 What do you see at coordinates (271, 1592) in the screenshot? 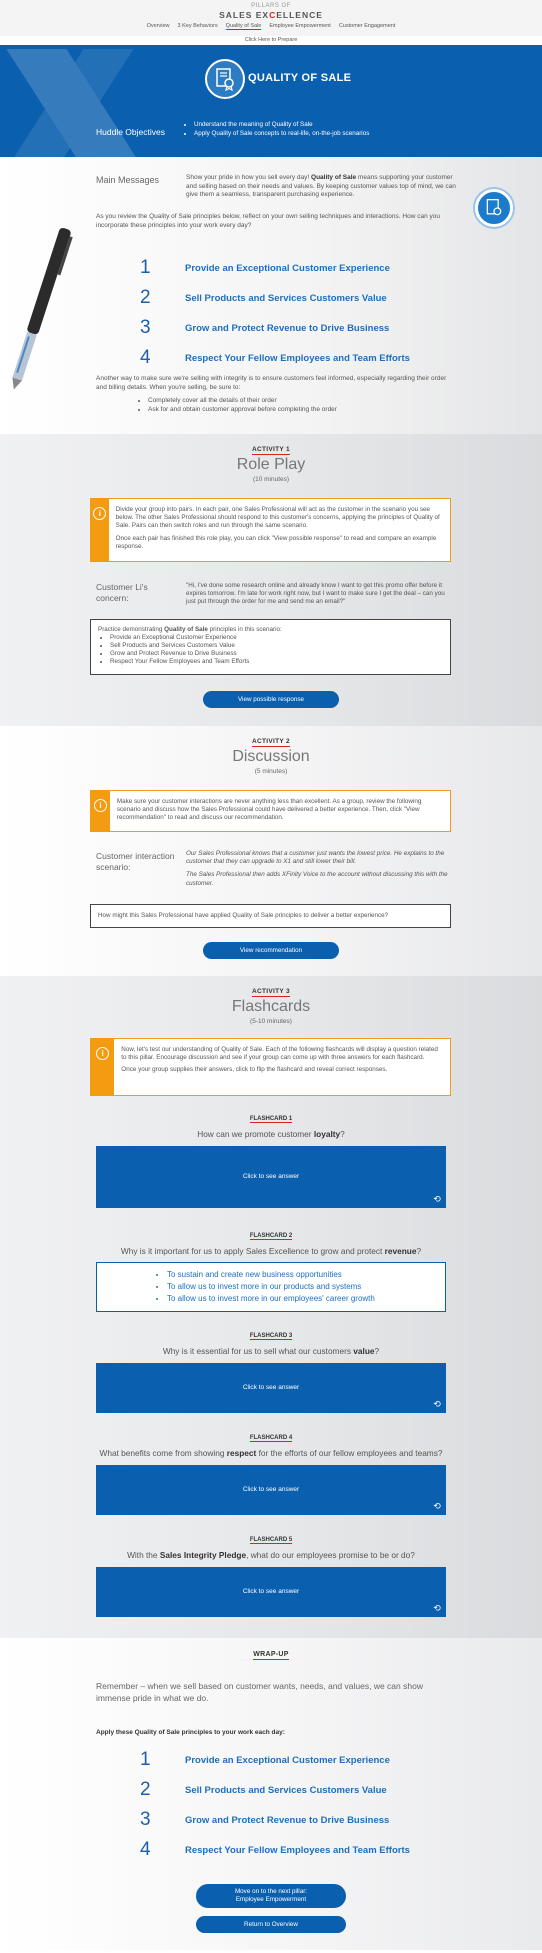
I see `flashcard-5-card: Click to see answer ⟲` at bounding box center [271, 1592].